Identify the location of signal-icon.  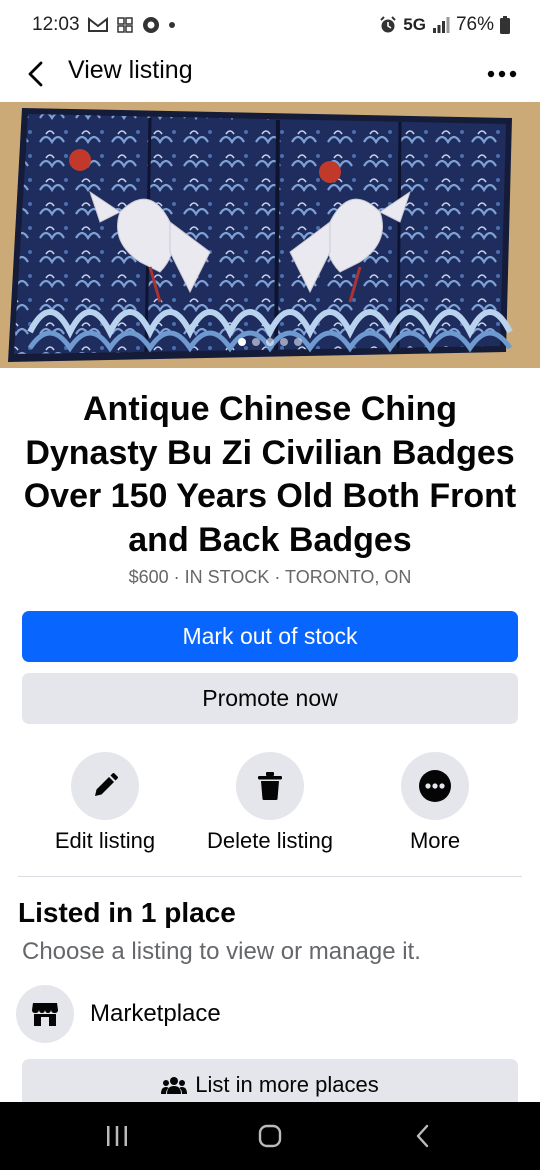
(441, 25).